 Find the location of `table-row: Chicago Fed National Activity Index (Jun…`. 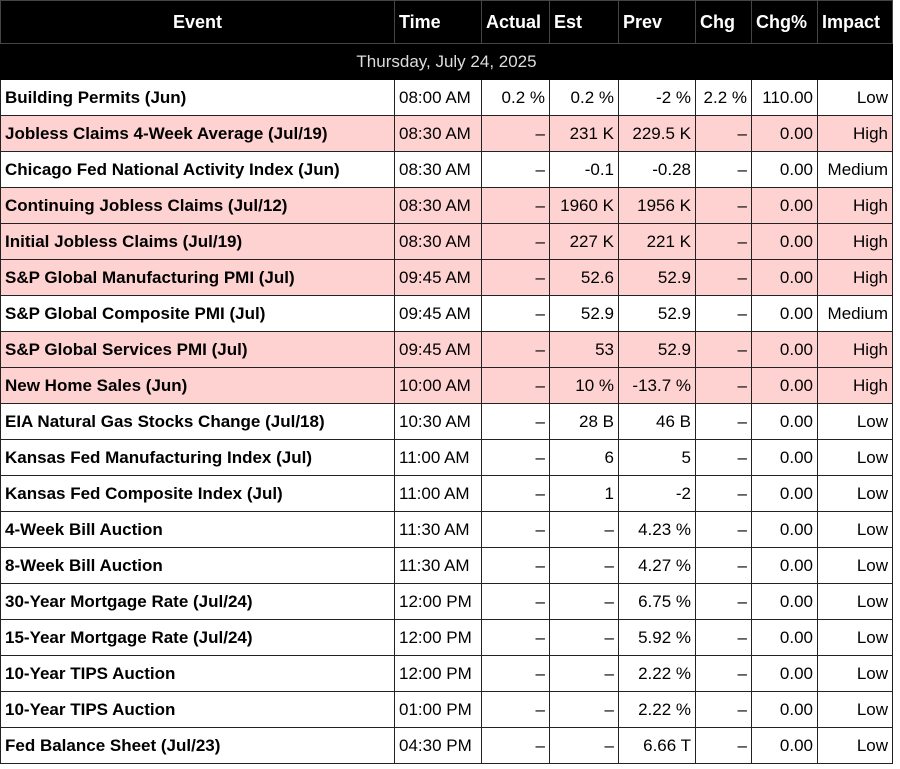

table-row: Chicago Fed National Activity Index (Jun… is located at coordinates (446, 169).